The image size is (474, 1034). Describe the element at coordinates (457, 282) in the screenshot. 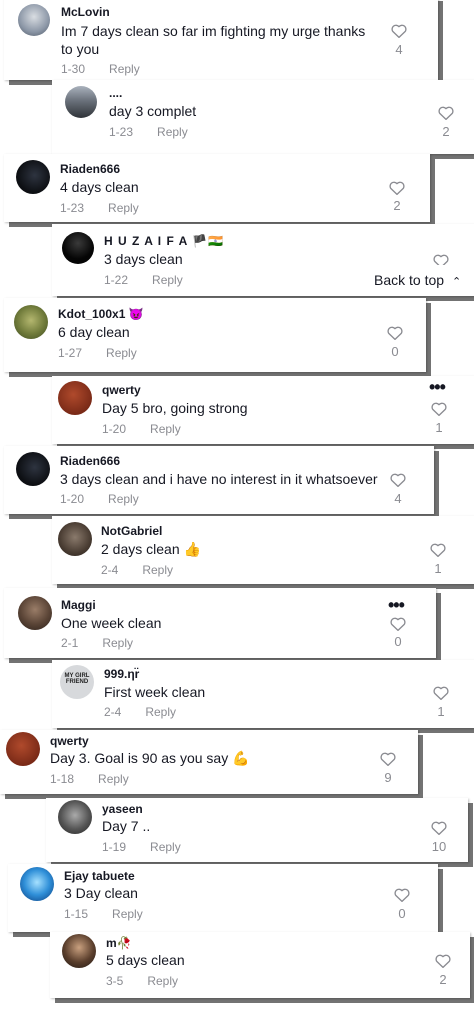

I see `chevron-up-icon: ⌃` at that location.